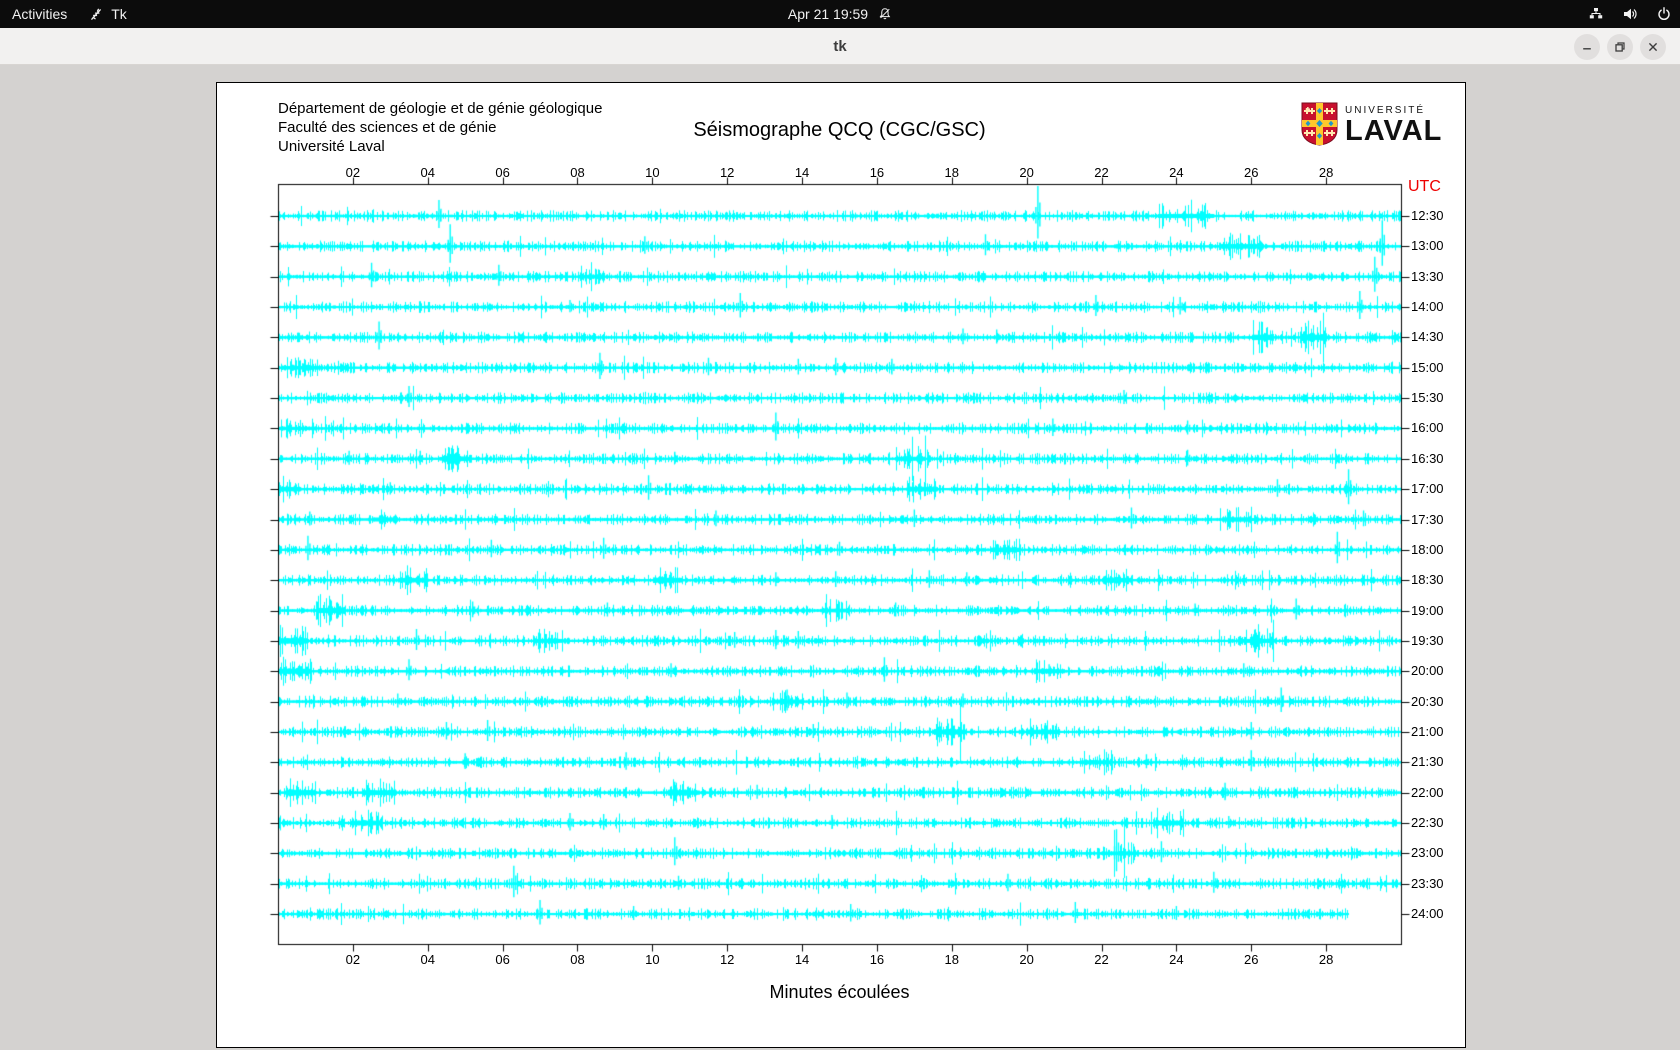  What do you see at coordinates (1176, 959) in the screenshot?
I see `x-tick-label-bottom: 24` at bounding box center [1176, 959].